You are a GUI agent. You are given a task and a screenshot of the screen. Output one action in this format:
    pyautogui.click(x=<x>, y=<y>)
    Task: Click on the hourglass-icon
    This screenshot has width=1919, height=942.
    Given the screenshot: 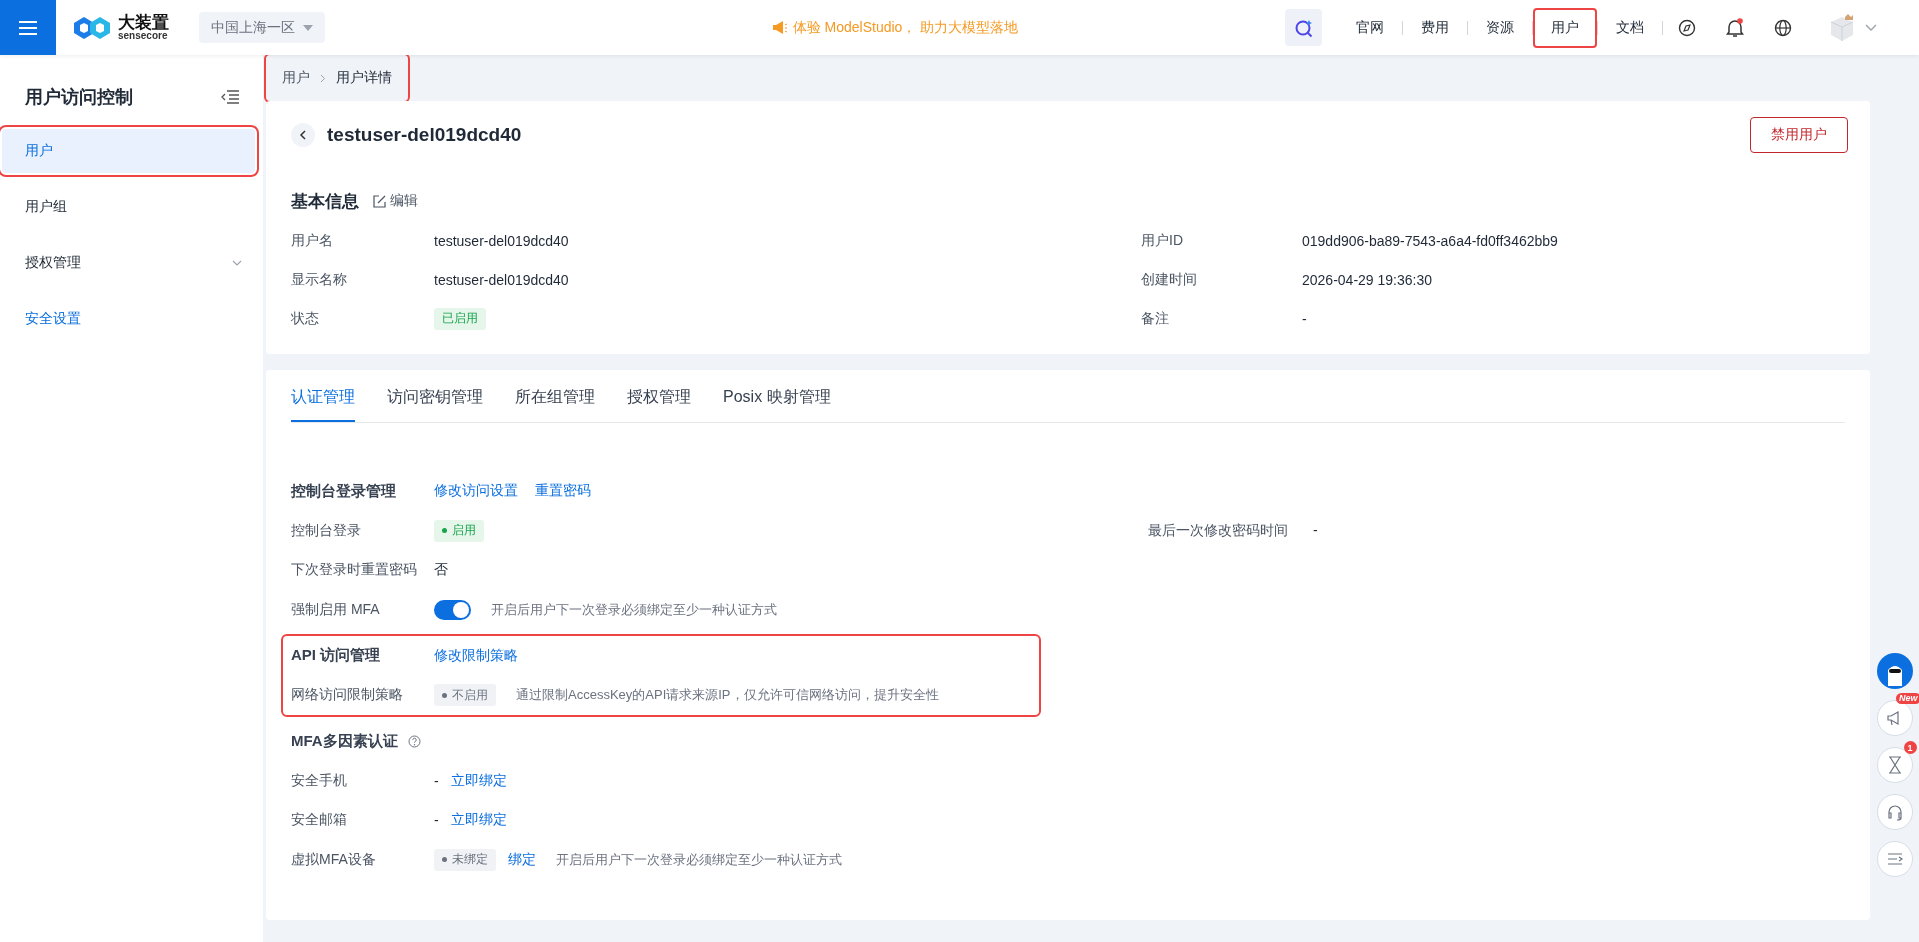 What is the action you would take?
    pyautogui.click(x=1894, y=765)
    